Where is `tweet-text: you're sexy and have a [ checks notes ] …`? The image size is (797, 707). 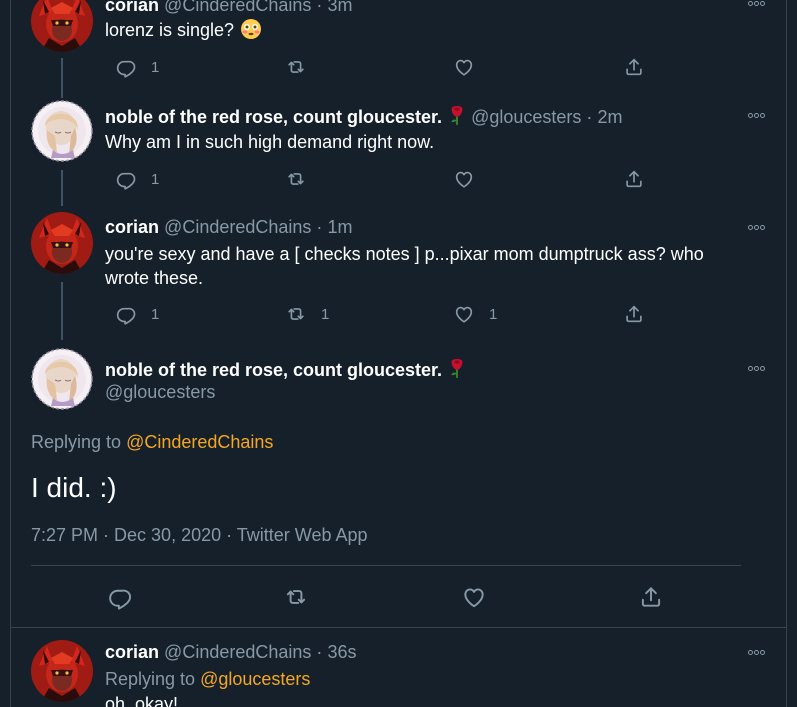 tweet-text: you're sexy and have a [ checks notes ] … is located at coordinates (404, 266).